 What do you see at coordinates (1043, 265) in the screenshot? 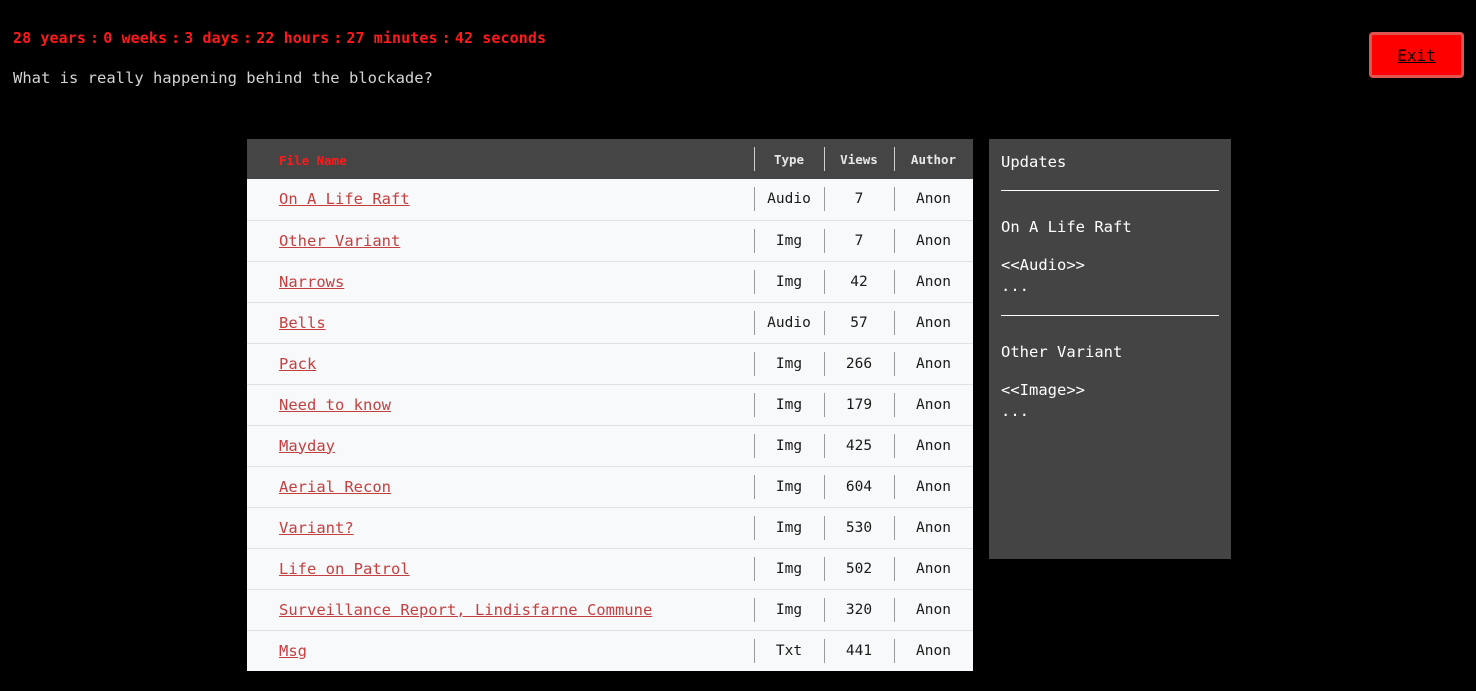
I see `update-item-type: <<Audio>>` at bounding box center [1043, 265].